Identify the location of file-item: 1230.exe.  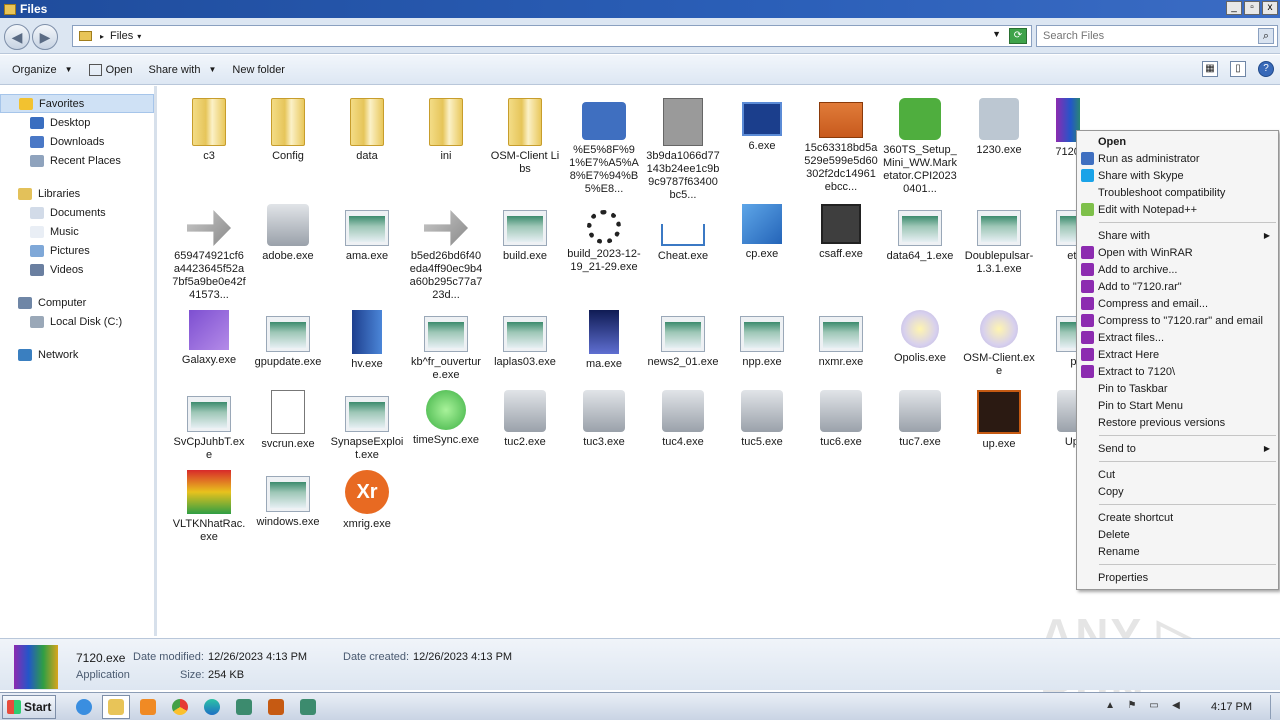
(999, 142).